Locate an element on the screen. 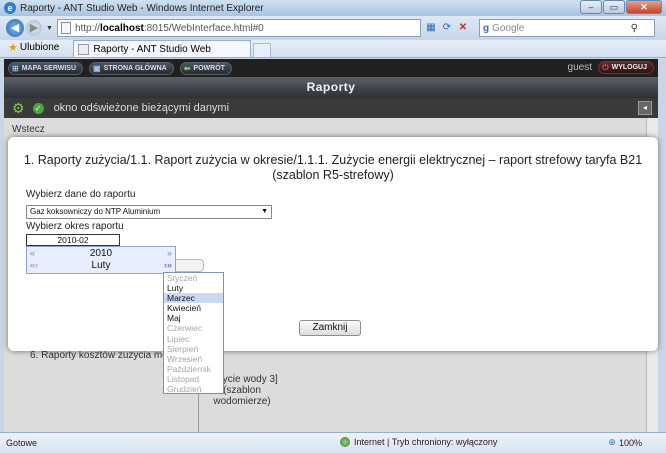 Image resolution: width=666 pixels, height=453 pixels. data-select: Gaz koksowniczy do NTP Aluminium ▼ is located at coordinates (149, 212).